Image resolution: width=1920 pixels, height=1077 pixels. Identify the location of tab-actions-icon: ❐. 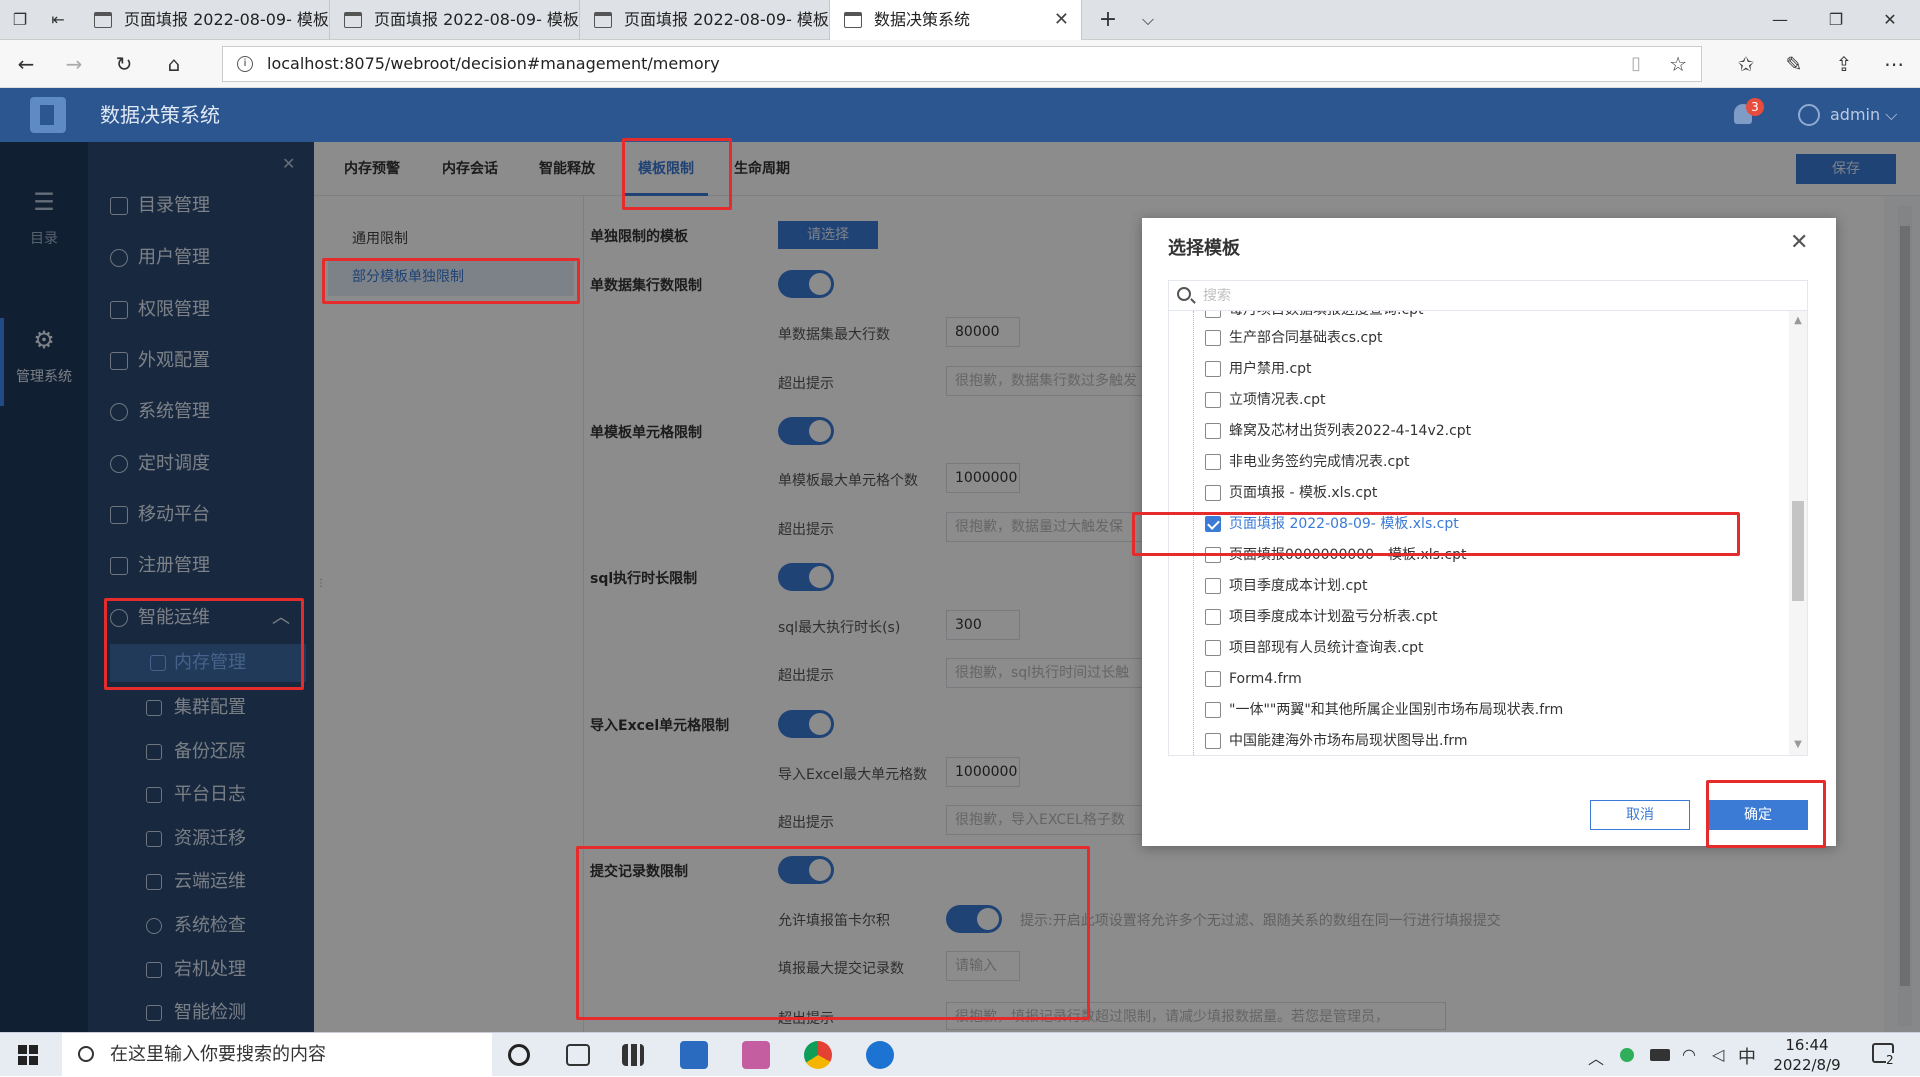
(20, 20).